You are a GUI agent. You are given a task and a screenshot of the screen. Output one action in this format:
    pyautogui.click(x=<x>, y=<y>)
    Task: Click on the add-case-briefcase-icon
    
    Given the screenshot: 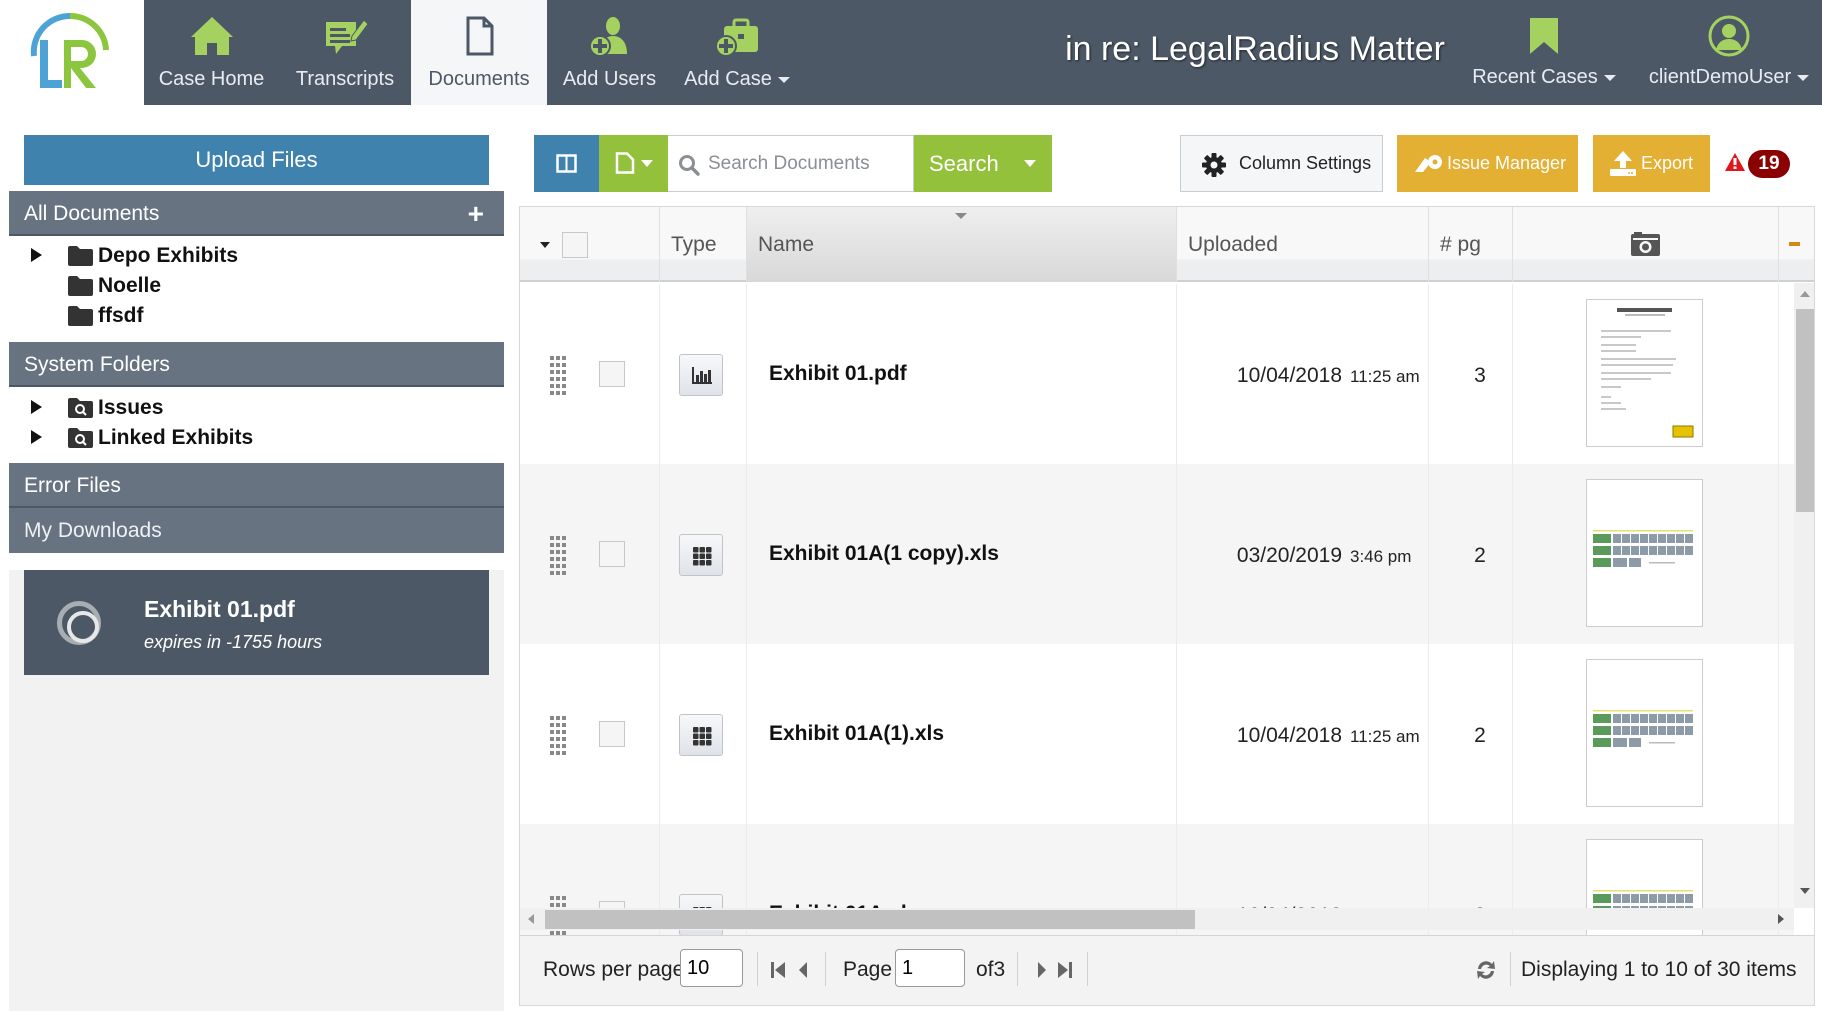 What is the action you would take?
    pyautogui.click(x=736, y=37)
    